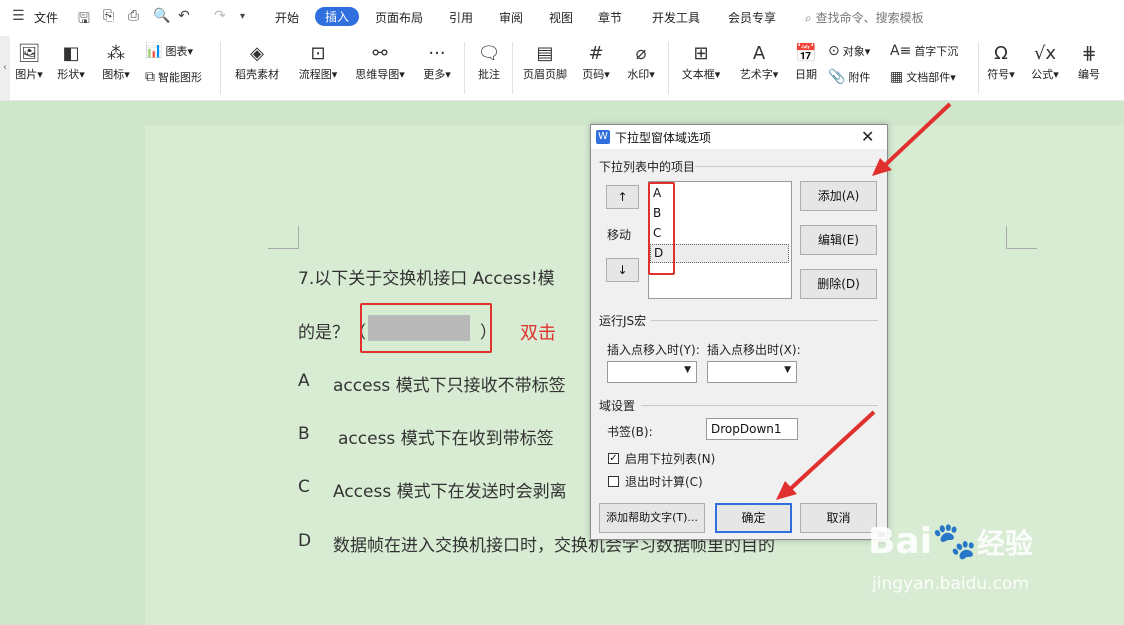  I want to click on watermark-logo: Bai🐾经验, so click(950, 541).